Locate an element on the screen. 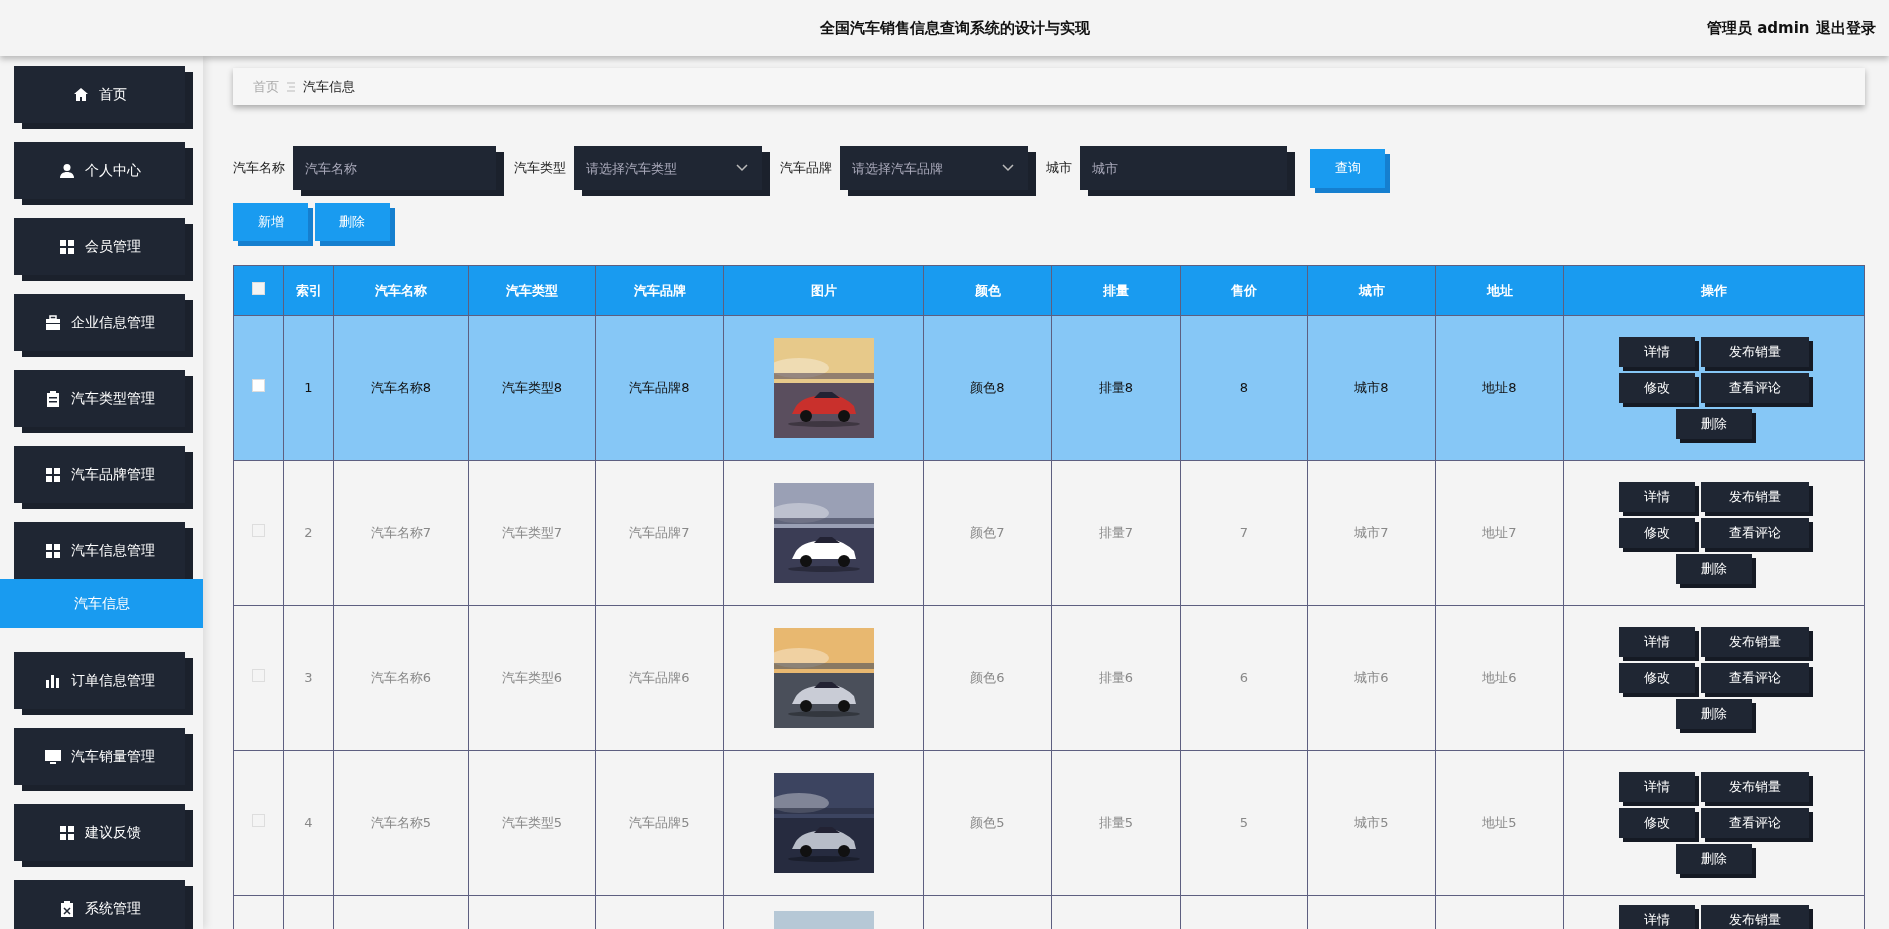  field-label: 汽车类型 is located at coordinates (540, 168).